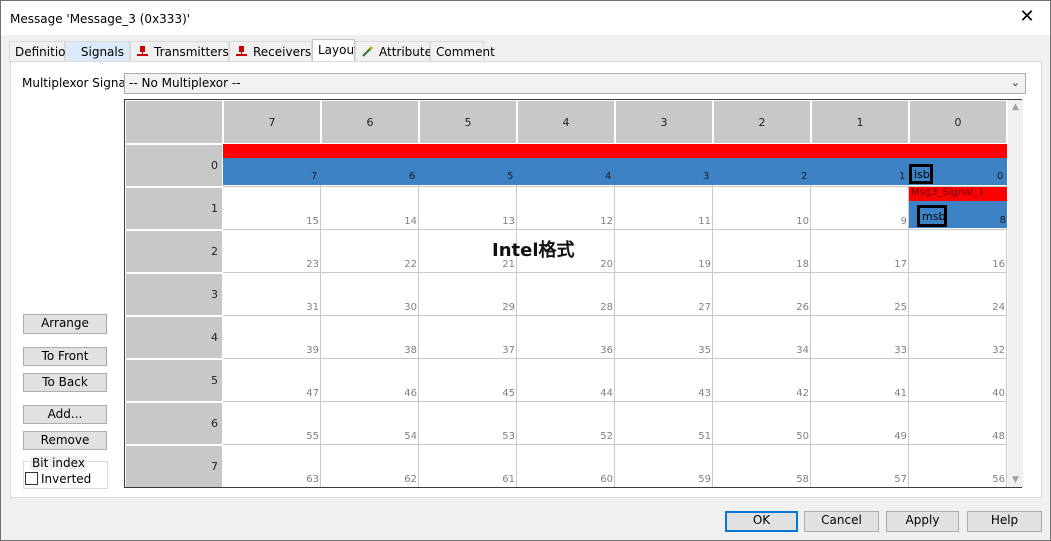 The height and width of the screenshot is (541, 1051). I want to click on bit-cell: 31, so click(272, 294).